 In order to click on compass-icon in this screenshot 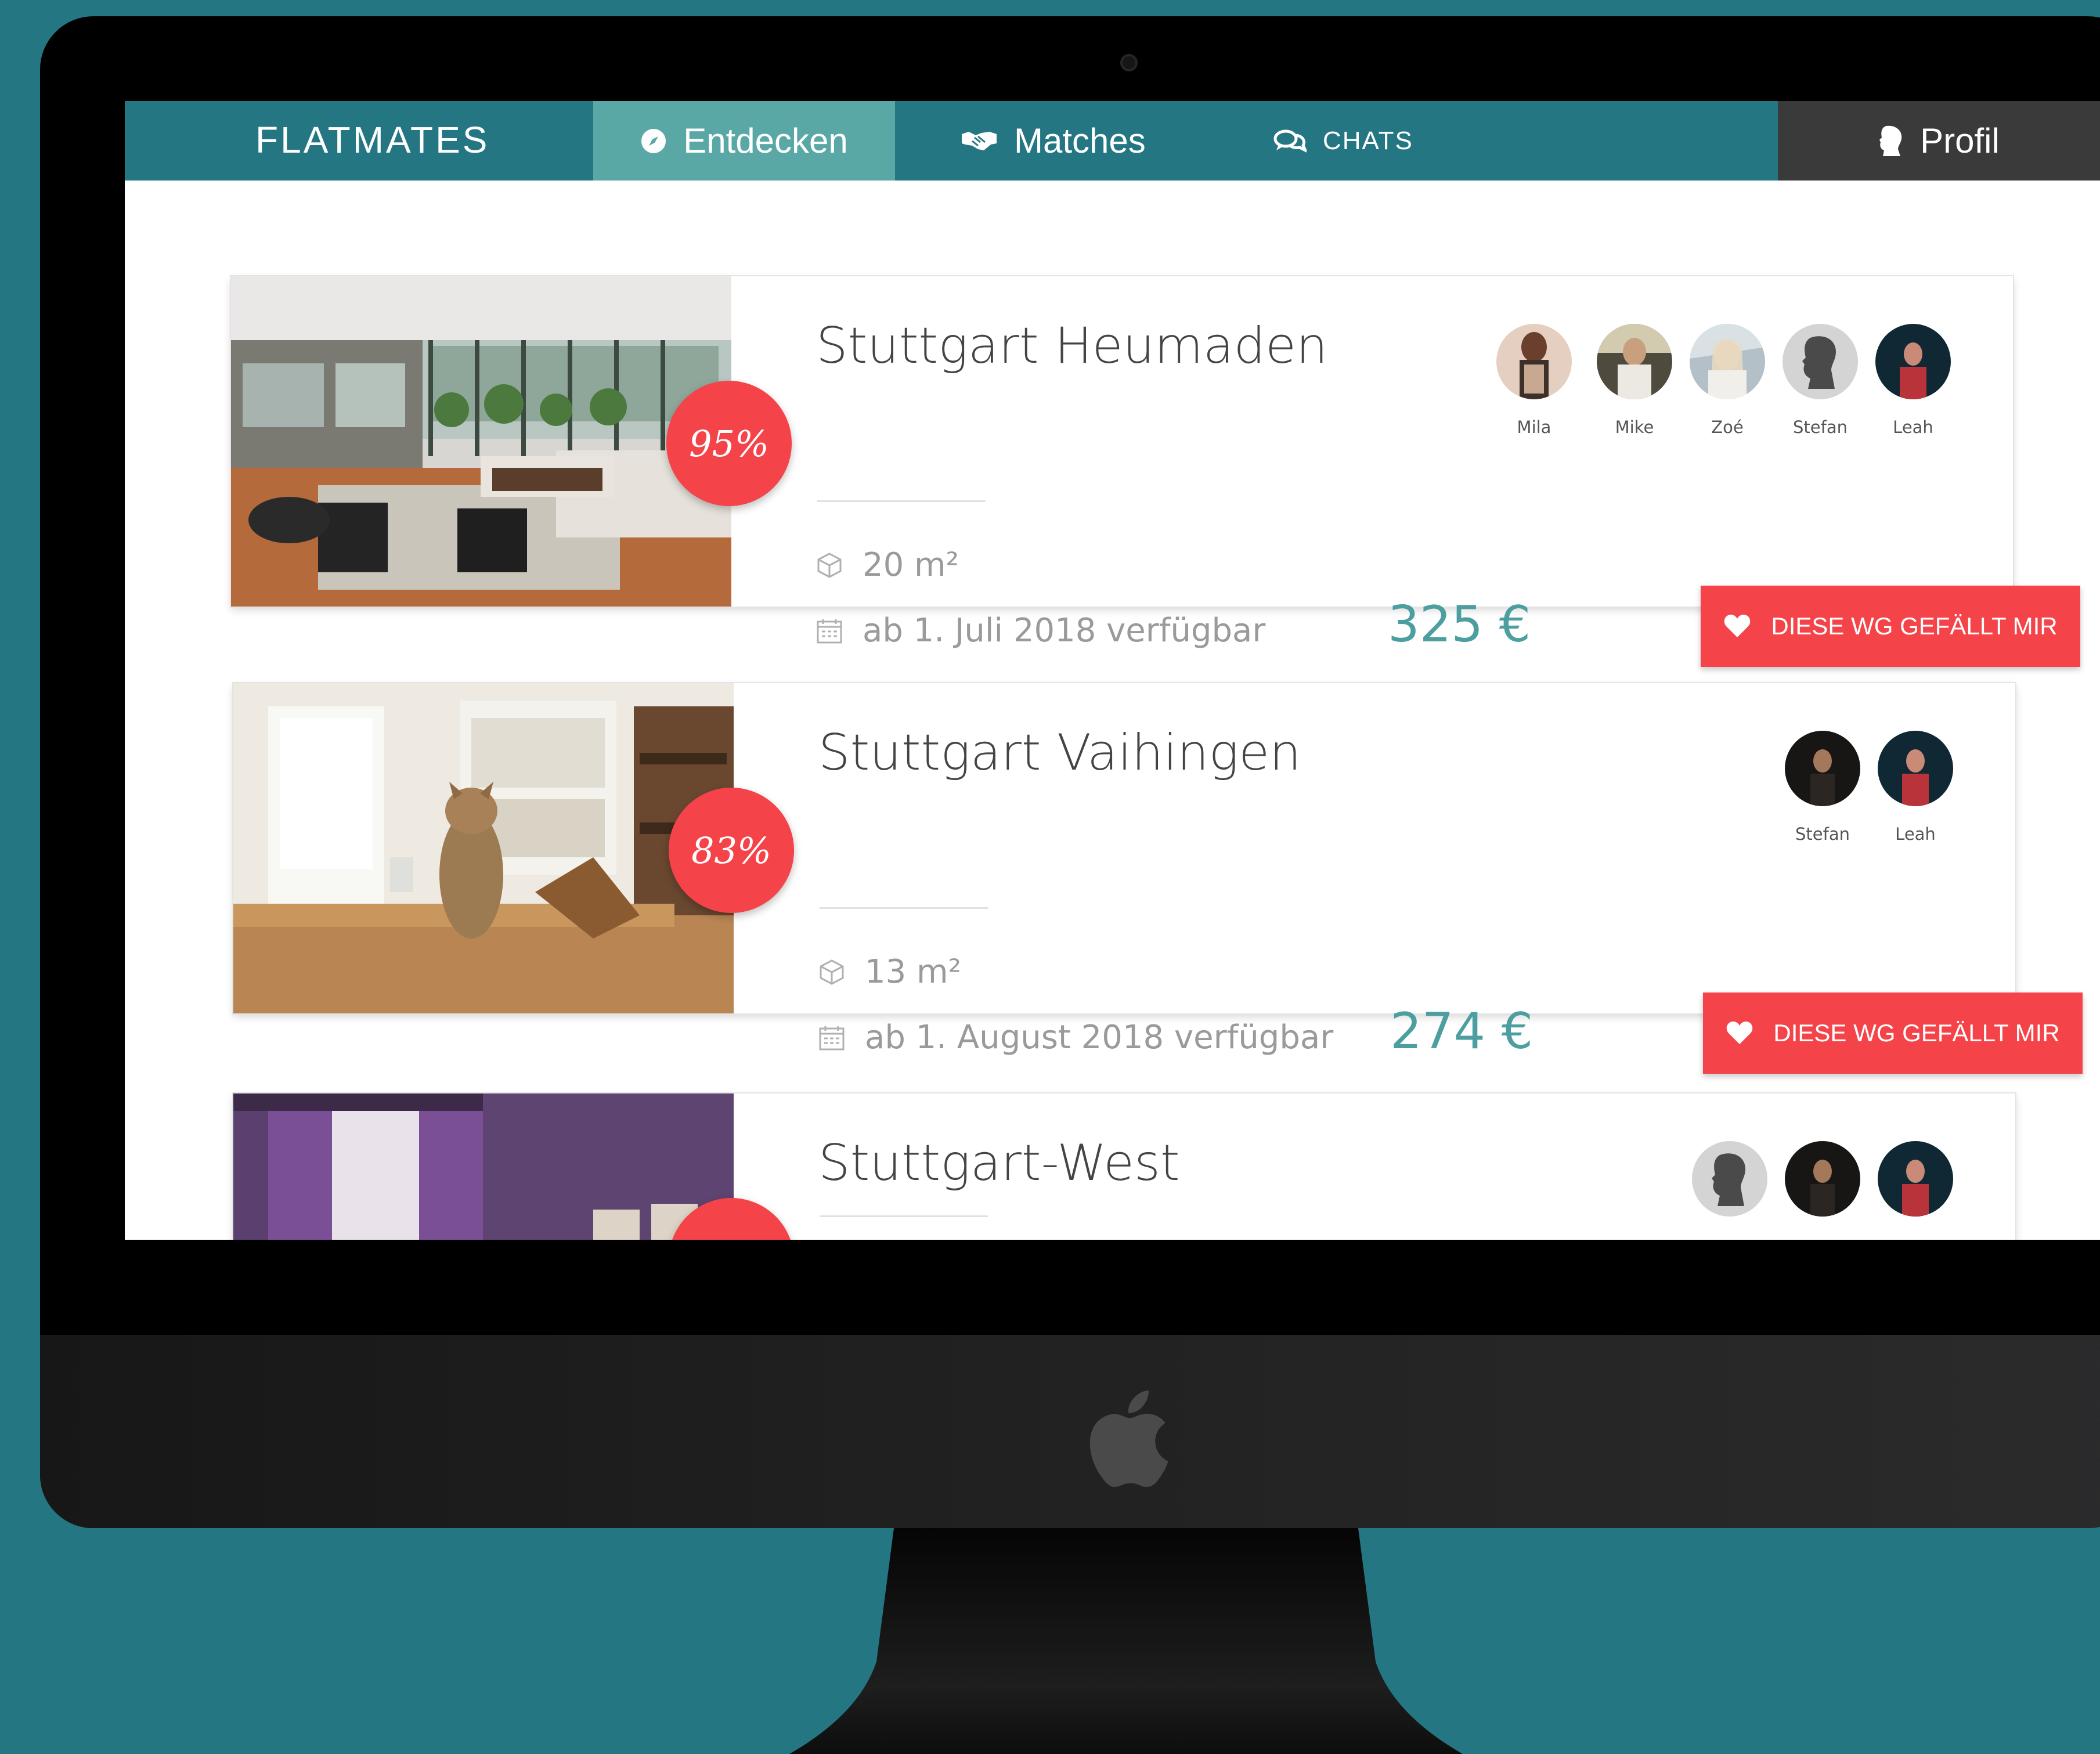, I will do `click(653, 141)`.